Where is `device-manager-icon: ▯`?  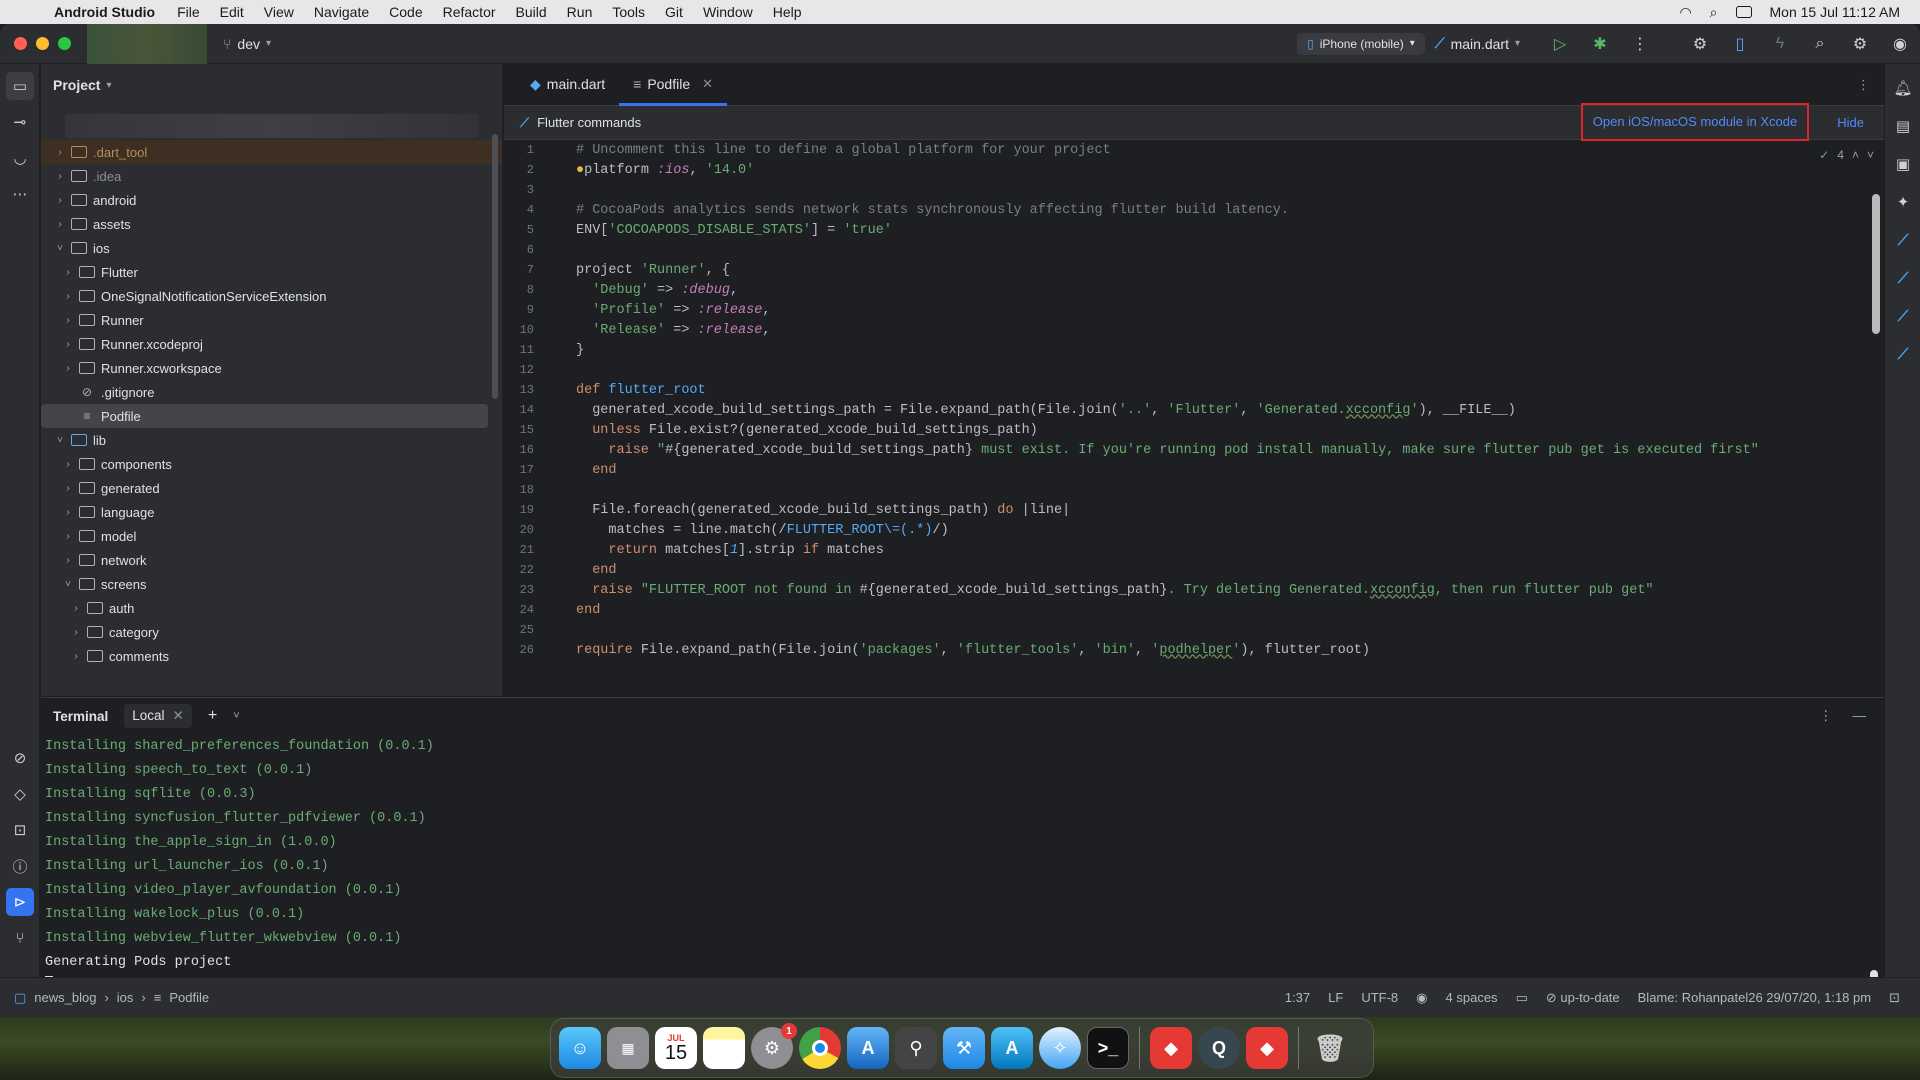
device-manager-icon: ▯ is located at coordinates (1740, 44).